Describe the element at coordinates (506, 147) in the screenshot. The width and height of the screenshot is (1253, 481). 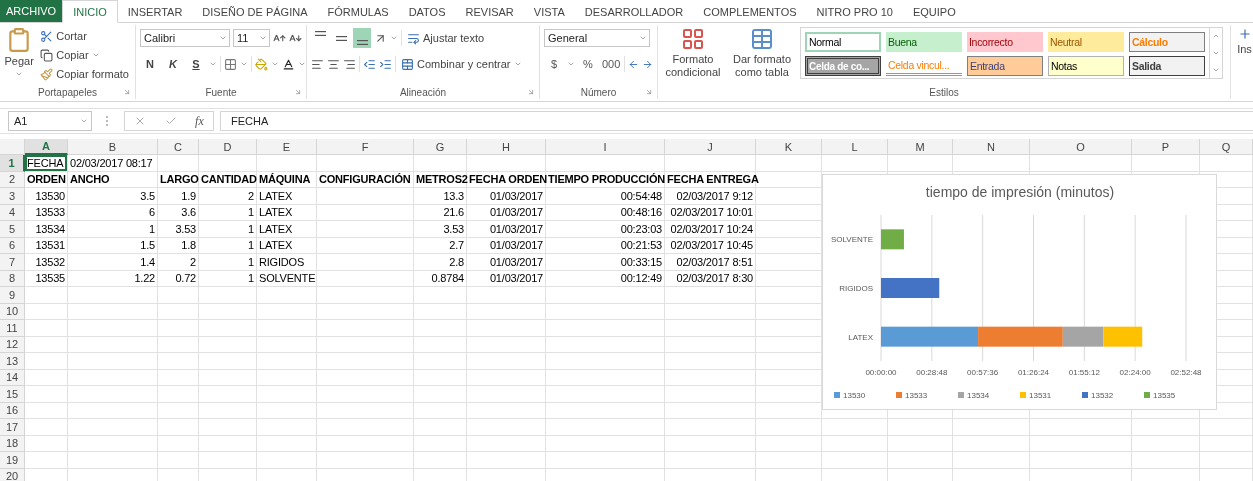
I see `column-header: H` at that location.